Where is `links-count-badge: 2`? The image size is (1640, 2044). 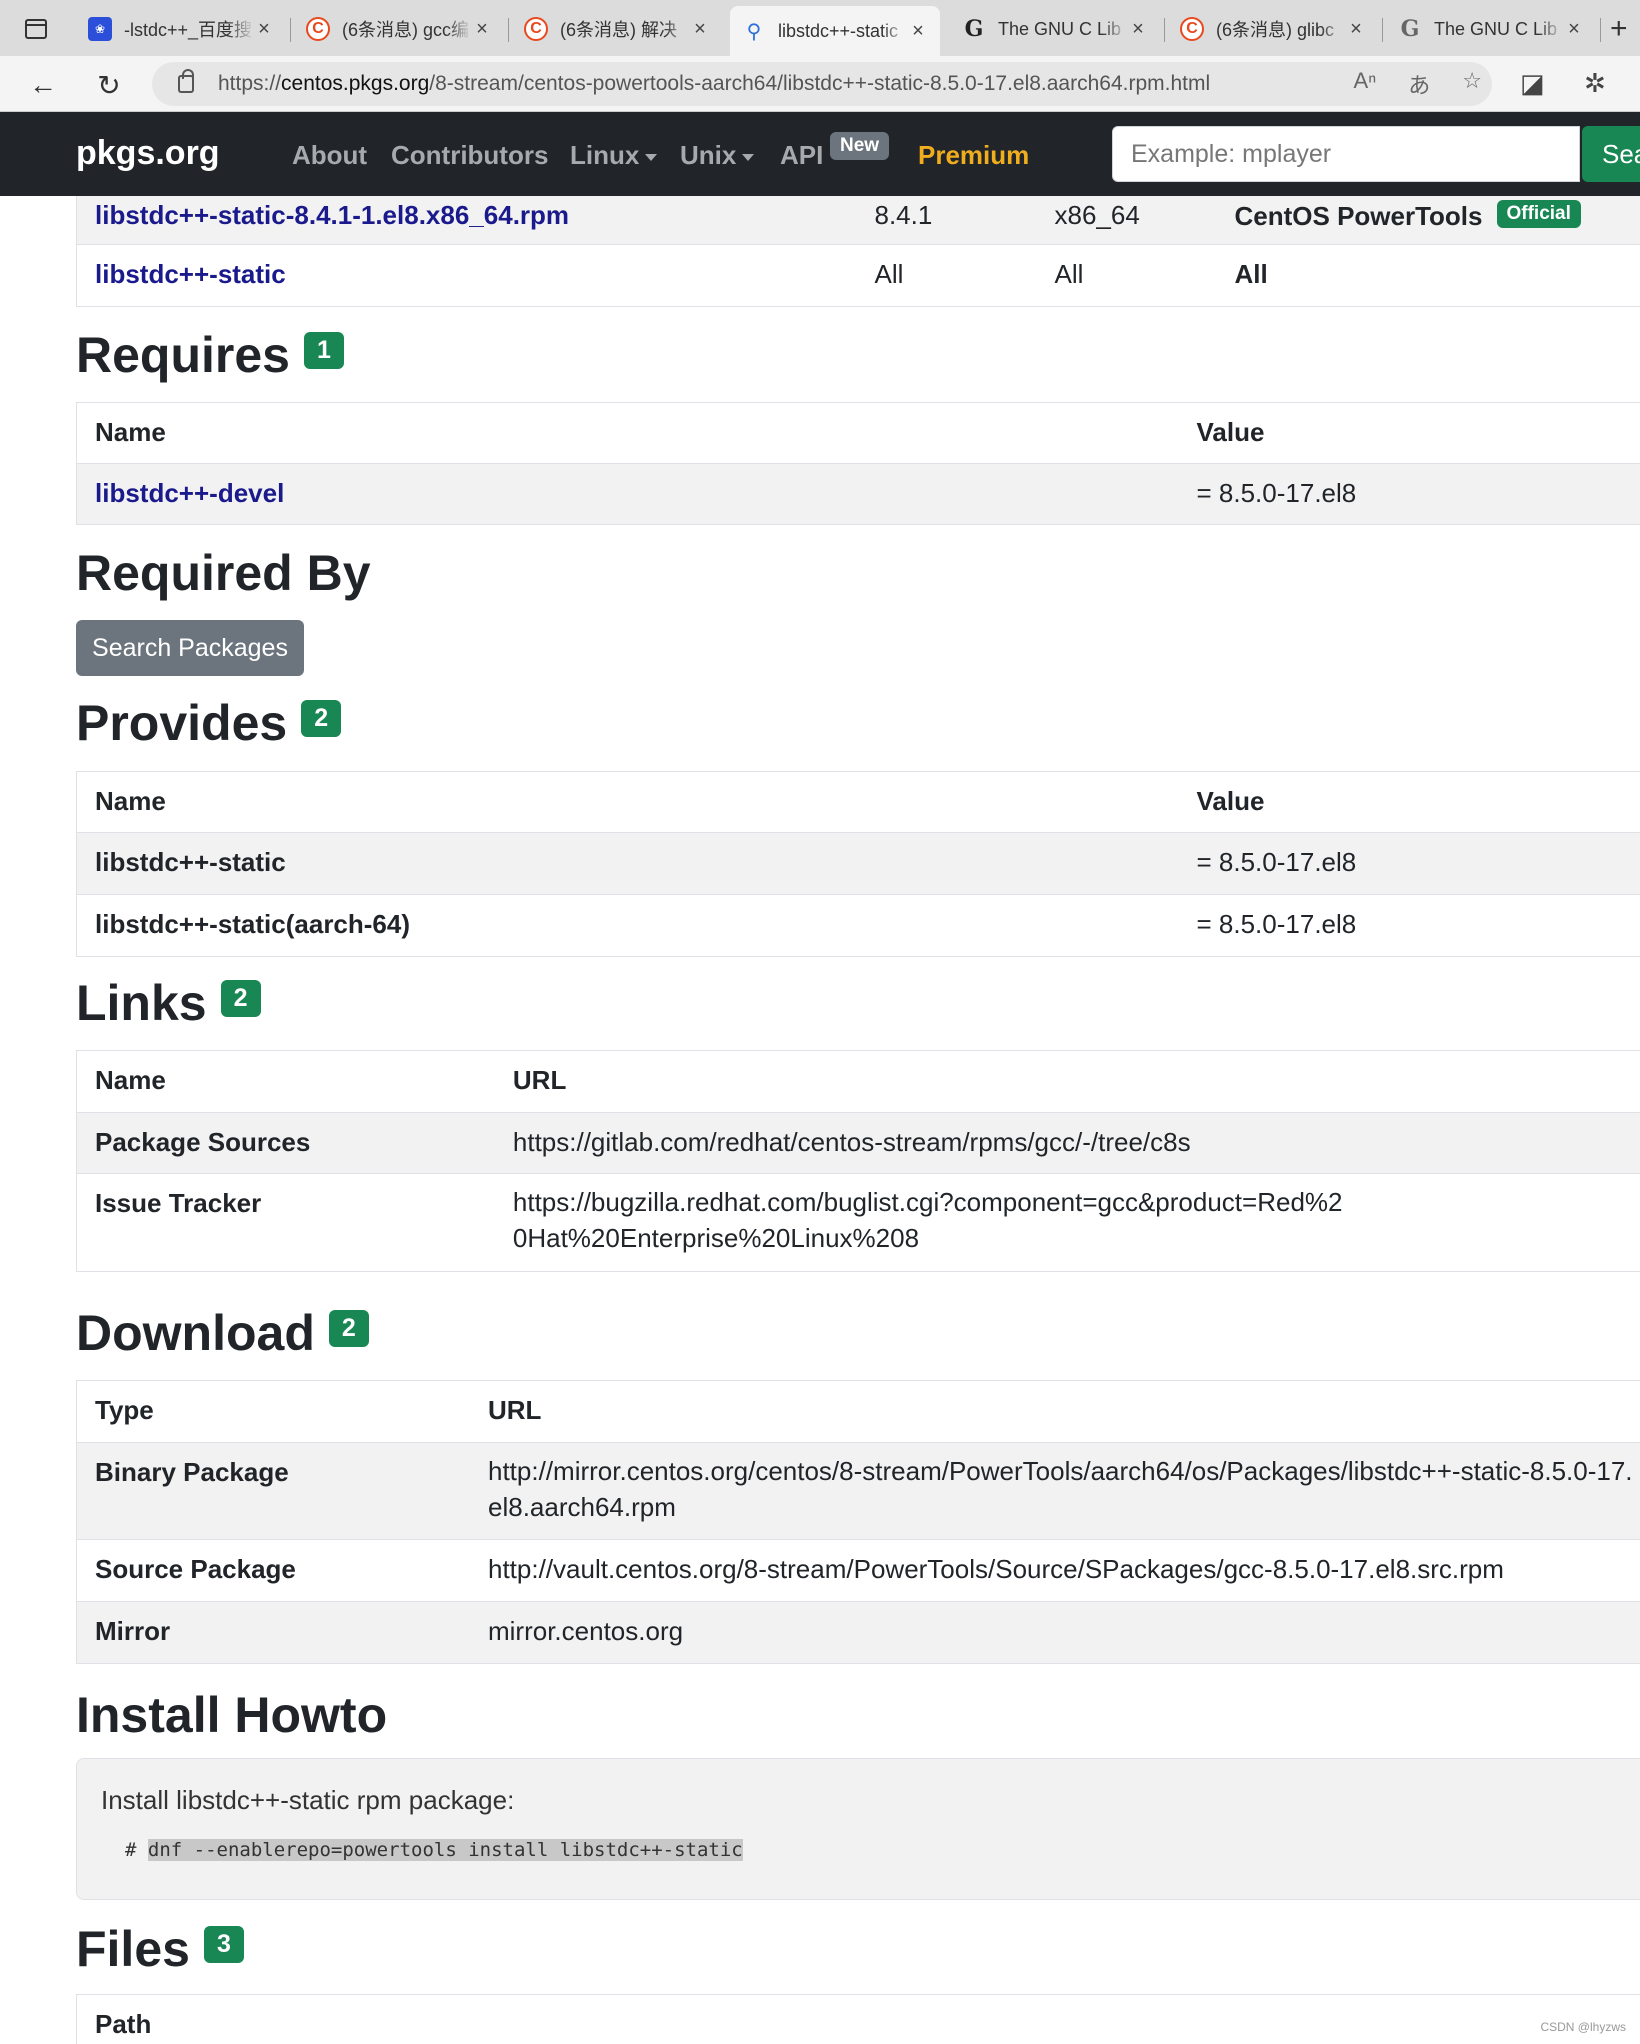 links-count-badge: 2 is located at coordinates (240, 998).